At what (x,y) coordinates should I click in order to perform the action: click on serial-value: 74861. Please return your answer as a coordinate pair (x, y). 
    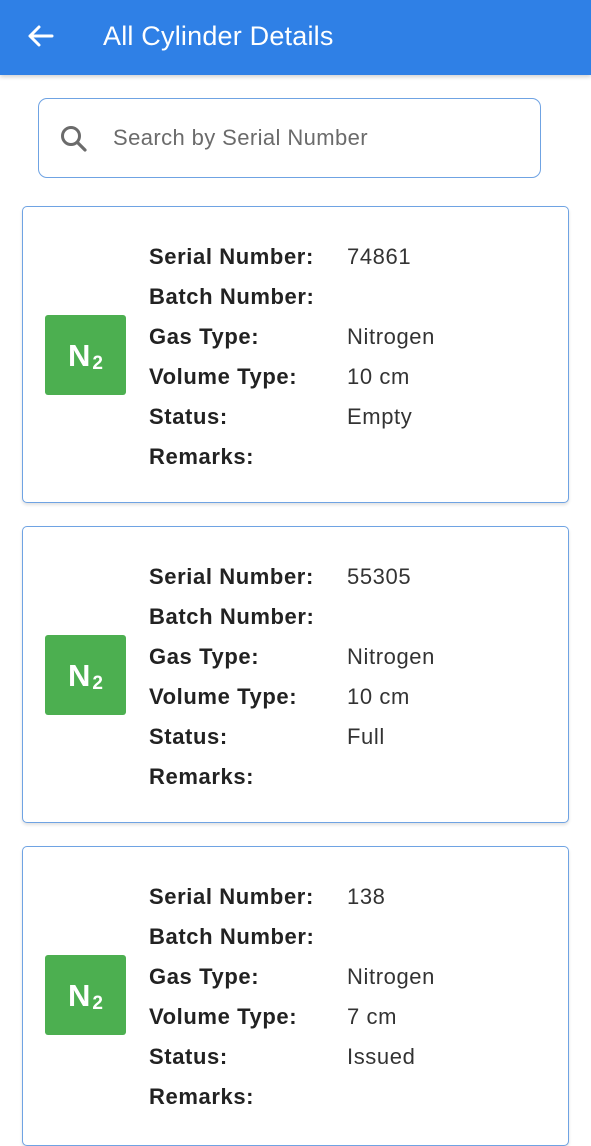
    Looking at the image, I should click on (379, 256).